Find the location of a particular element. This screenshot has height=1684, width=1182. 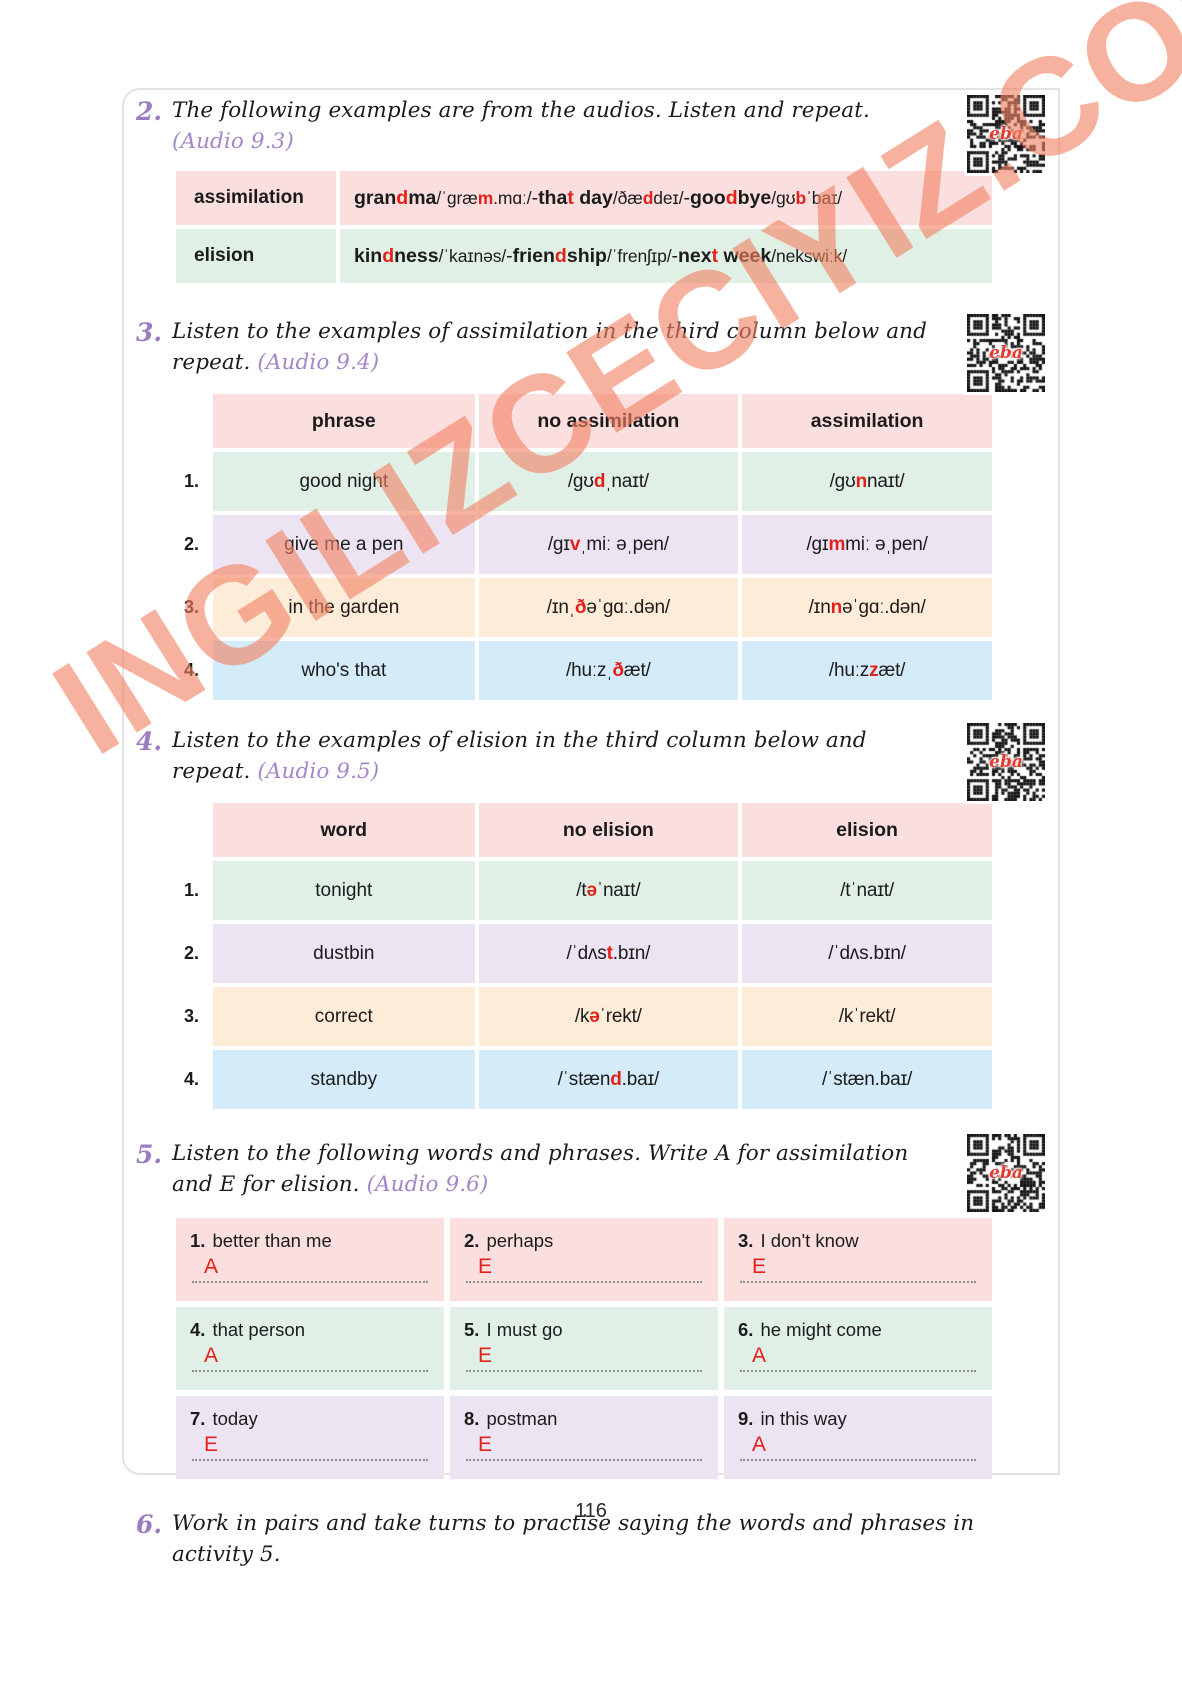

example-ipa: /ɡʊbˈbaɪ/ is located at coordinates (806, 198).